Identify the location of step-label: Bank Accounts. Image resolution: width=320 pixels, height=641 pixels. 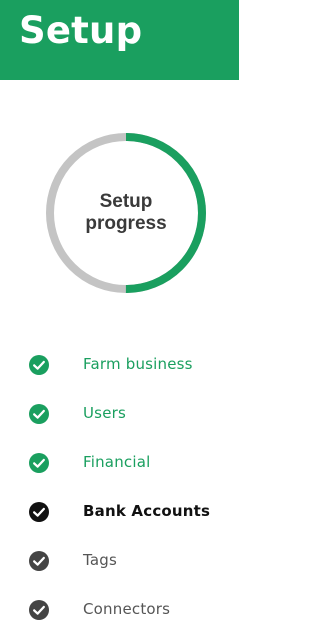
(147, 511).